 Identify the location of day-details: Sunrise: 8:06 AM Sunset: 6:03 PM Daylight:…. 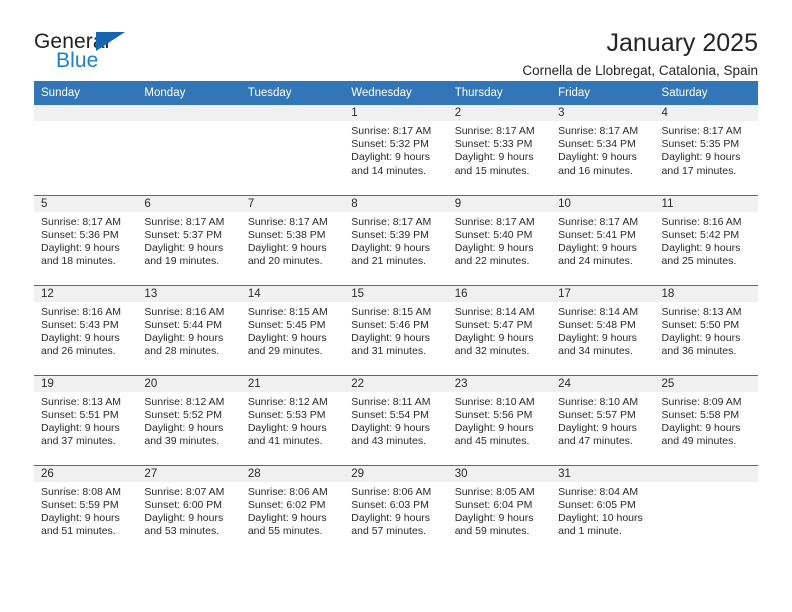
(395, 510).